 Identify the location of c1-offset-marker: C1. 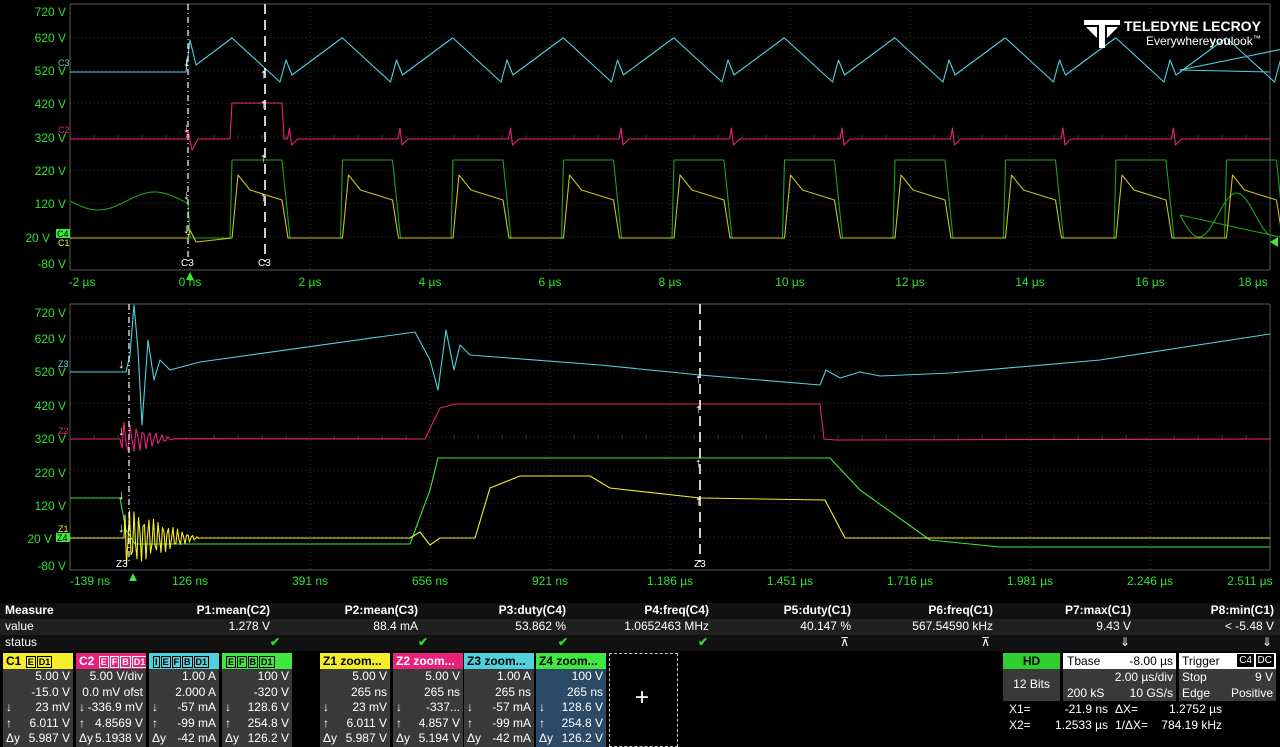
(64, 243).